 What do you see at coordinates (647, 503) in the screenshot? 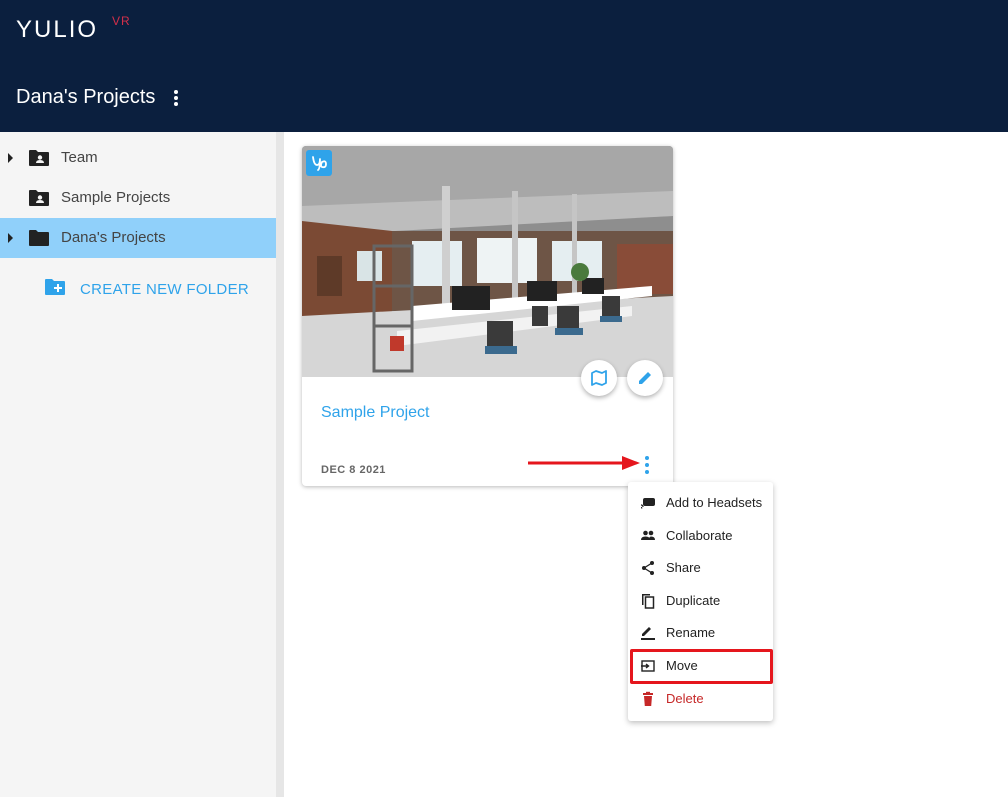
I see `headset-icon` at bounding box center [647, 503].